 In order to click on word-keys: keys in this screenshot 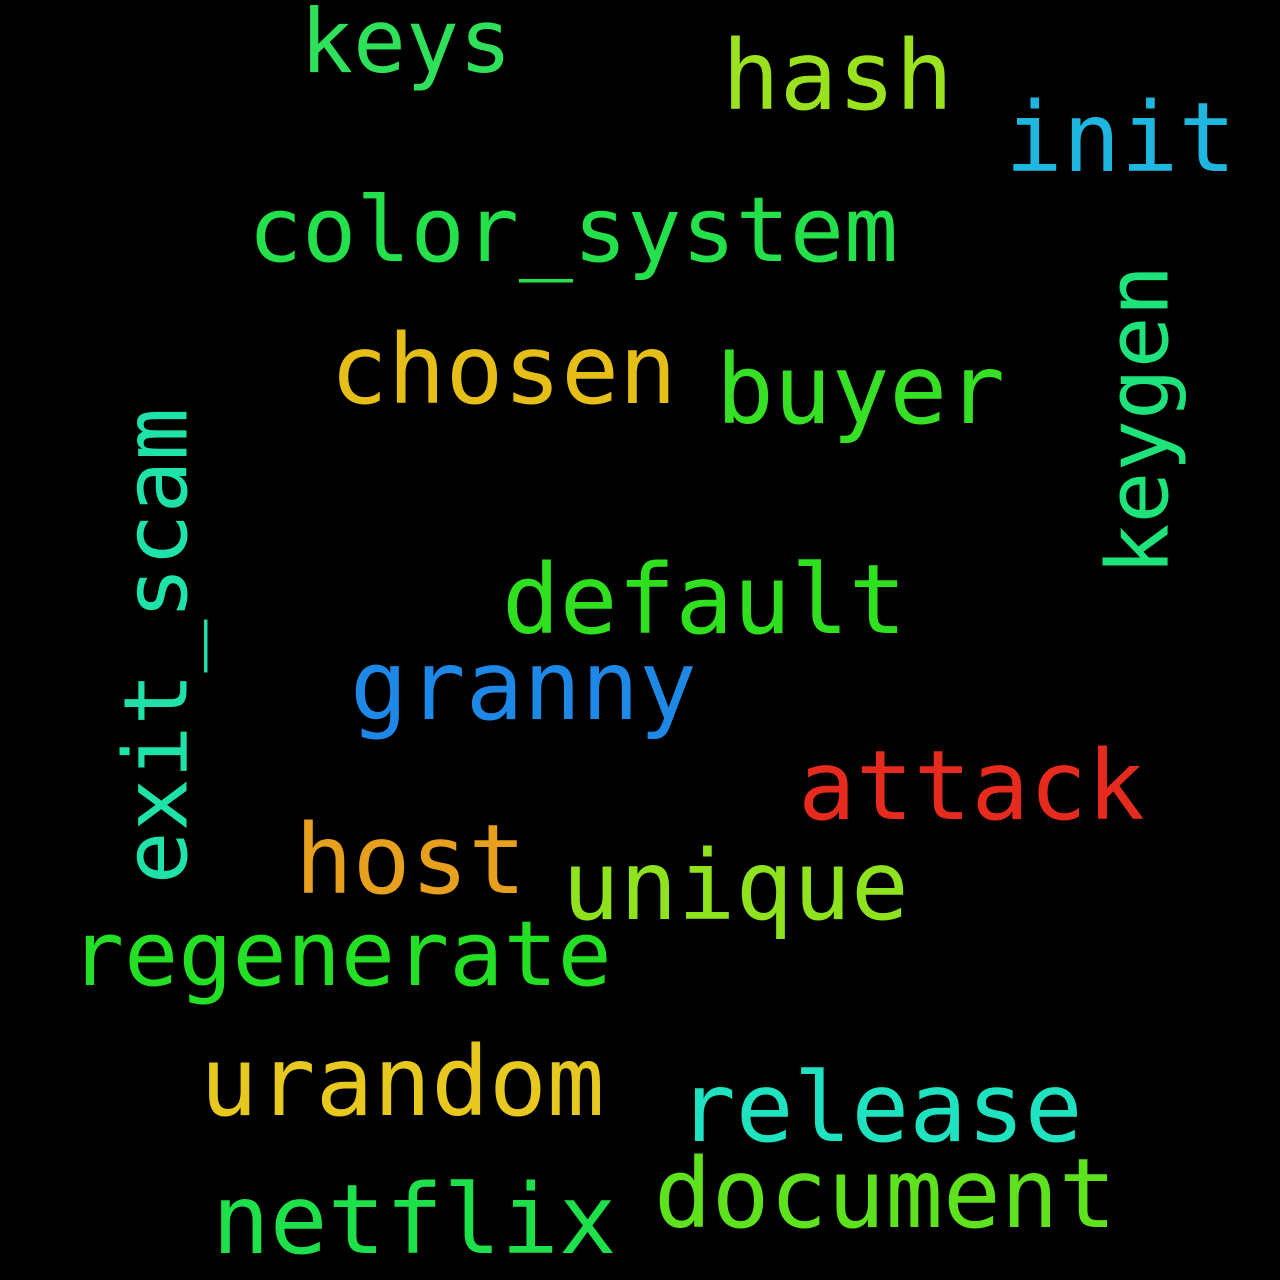, I will do `click(406, 46)`.